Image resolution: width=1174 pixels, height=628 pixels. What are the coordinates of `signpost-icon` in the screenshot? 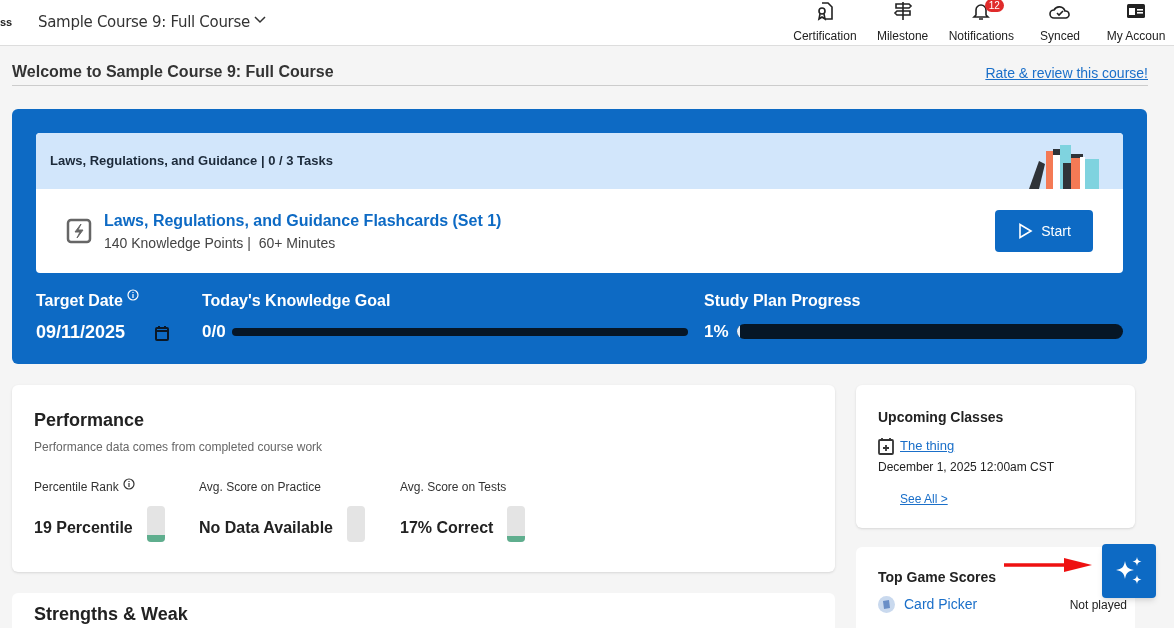 It's located at (902, 10).